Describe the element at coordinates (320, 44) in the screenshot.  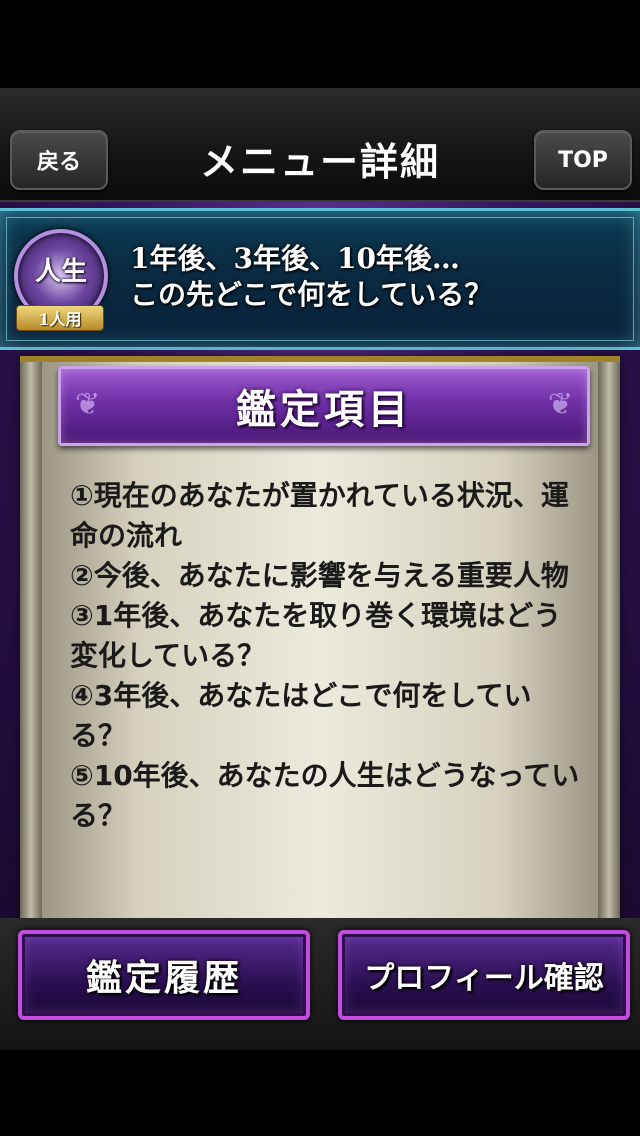
I see `status-bar` at that location.